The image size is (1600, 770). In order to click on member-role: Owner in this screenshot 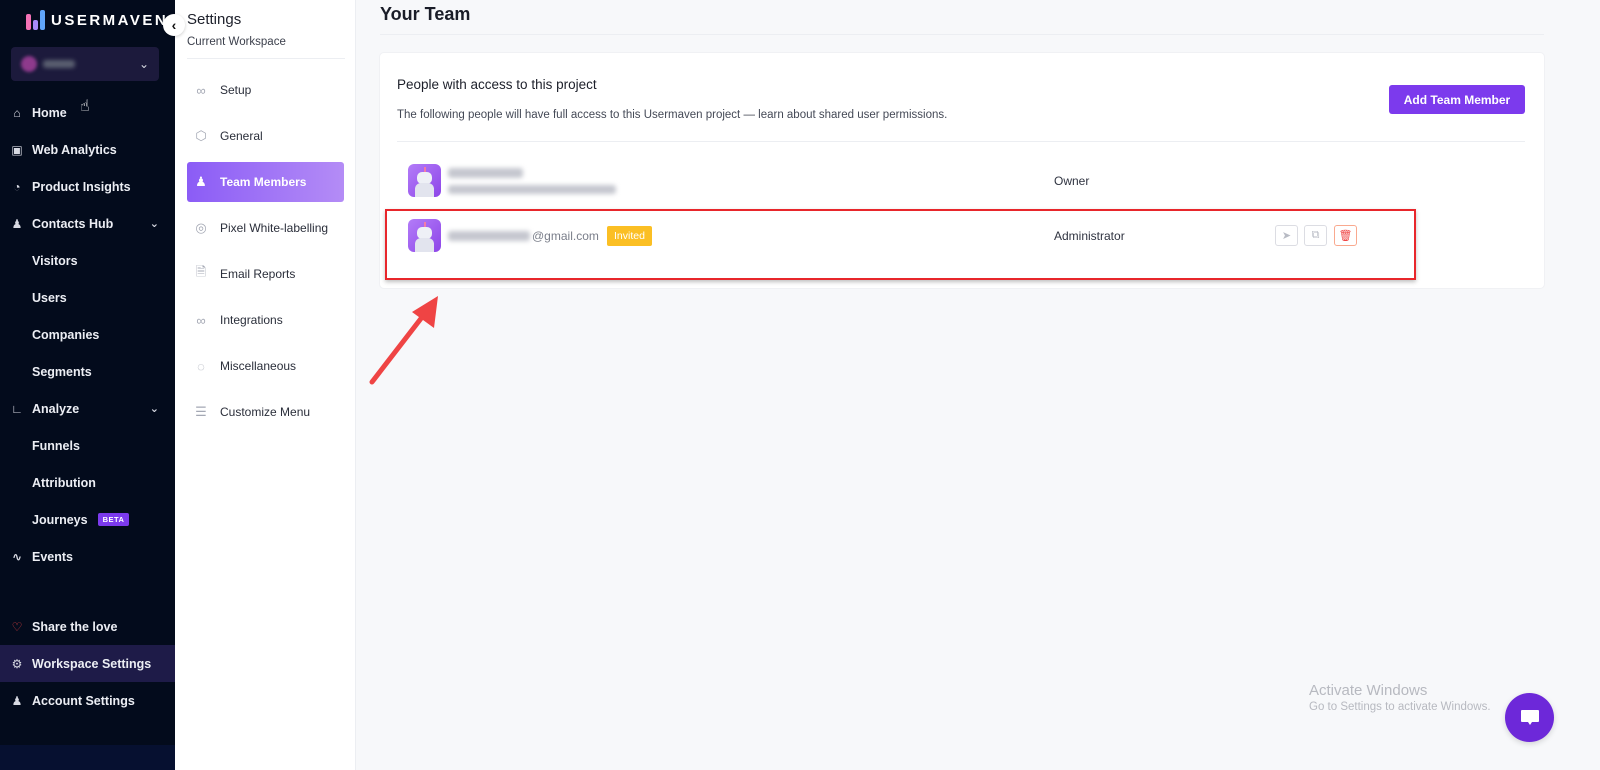, I will do `click(1072, 181)`.